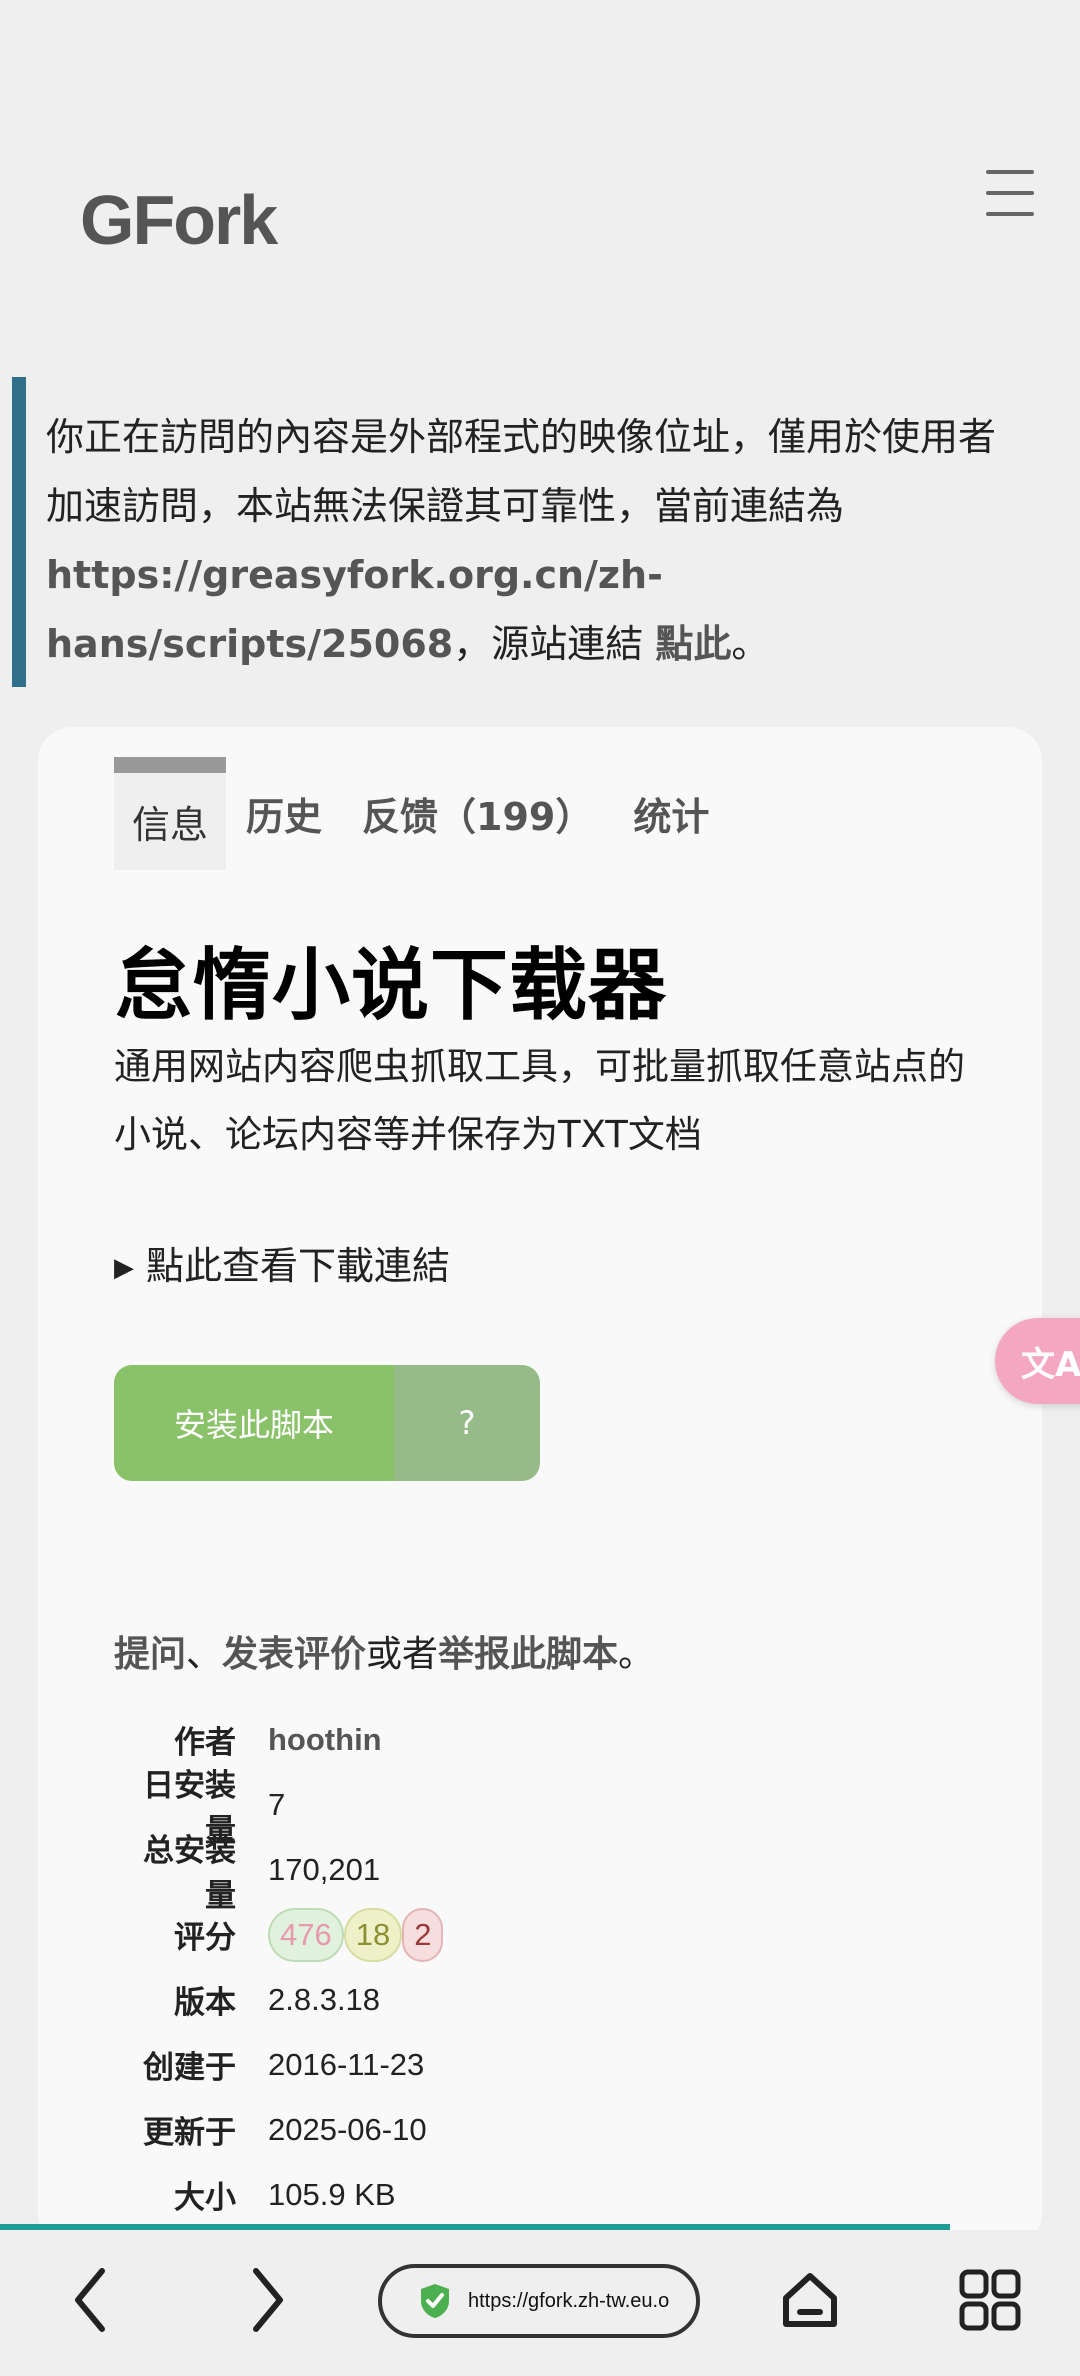 The width and height of the screenshot is (1080, 2376). I want to click on rating-good-badge: 476, so click(306, 1934).